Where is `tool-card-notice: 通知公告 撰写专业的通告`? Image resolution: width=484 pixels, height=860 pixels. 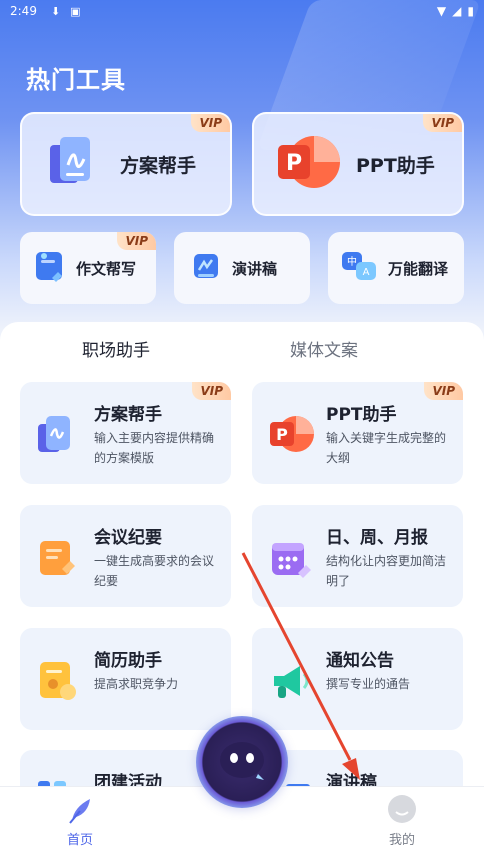 tool-card-notice: 通知公告 撰写专业的通告 is located at coordinates (357, 679).